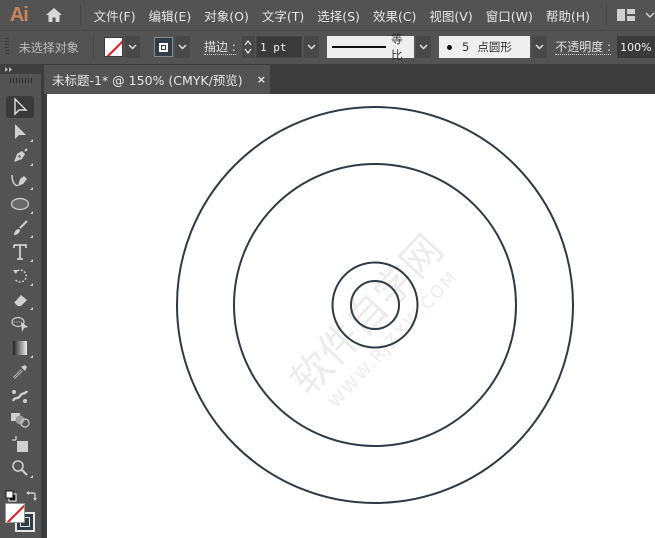 This screenshot has width=655, height=538. I want to click on magnifier-icon, so click(20, 468).